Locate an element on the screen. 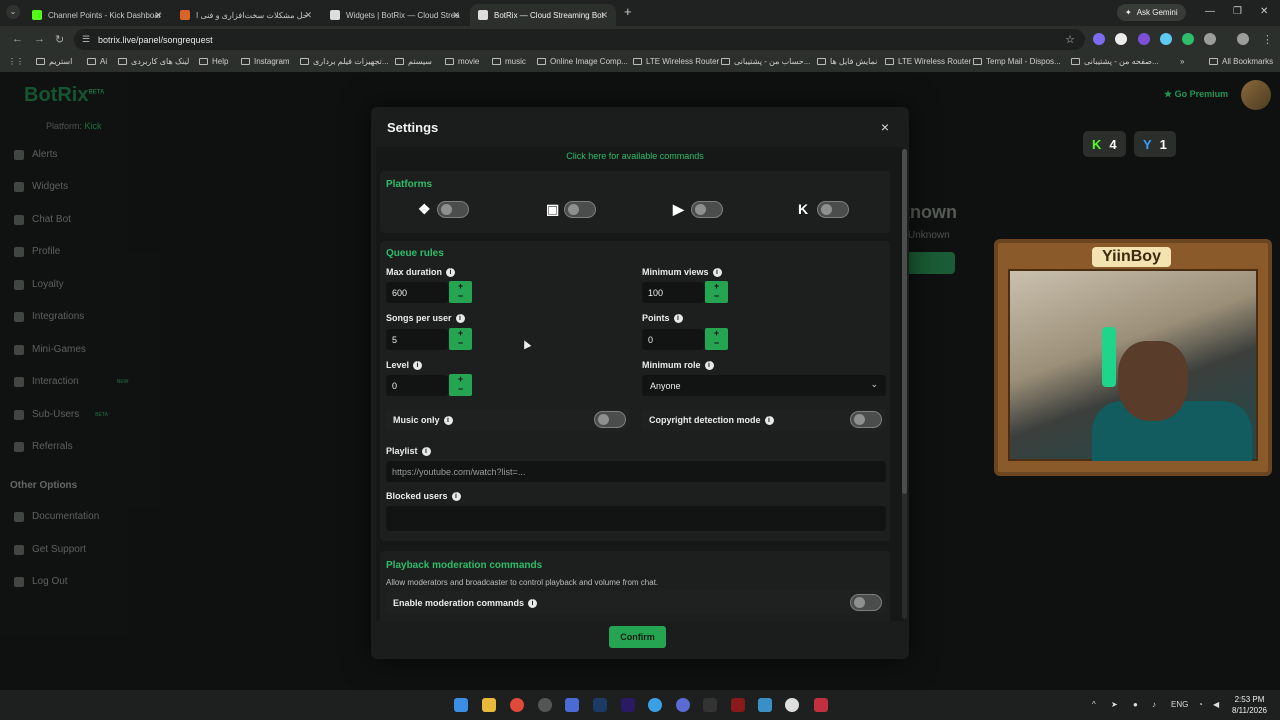 The image size is (1280, 720). chrome-icon is located at coordinates (517, 705).